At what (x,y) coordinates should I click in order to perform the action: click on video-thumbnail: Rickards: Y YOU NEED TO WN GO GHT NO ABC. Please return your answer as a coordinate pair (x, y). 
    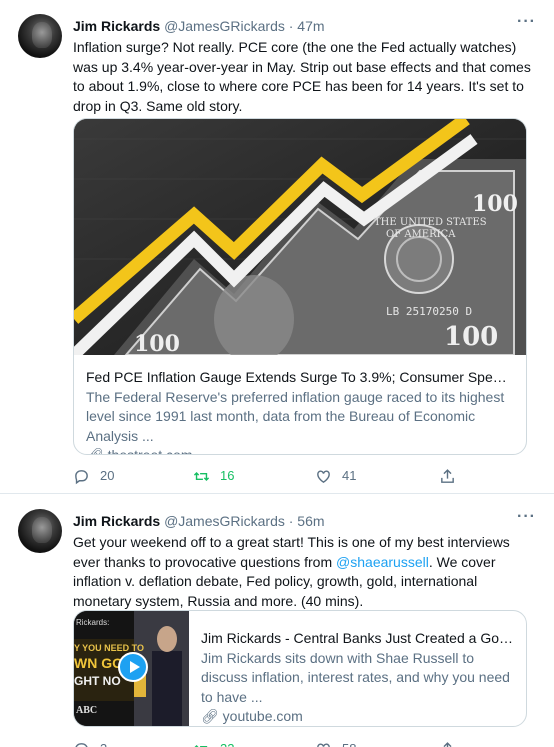
    Looking at the image, I should click on (131, 668).